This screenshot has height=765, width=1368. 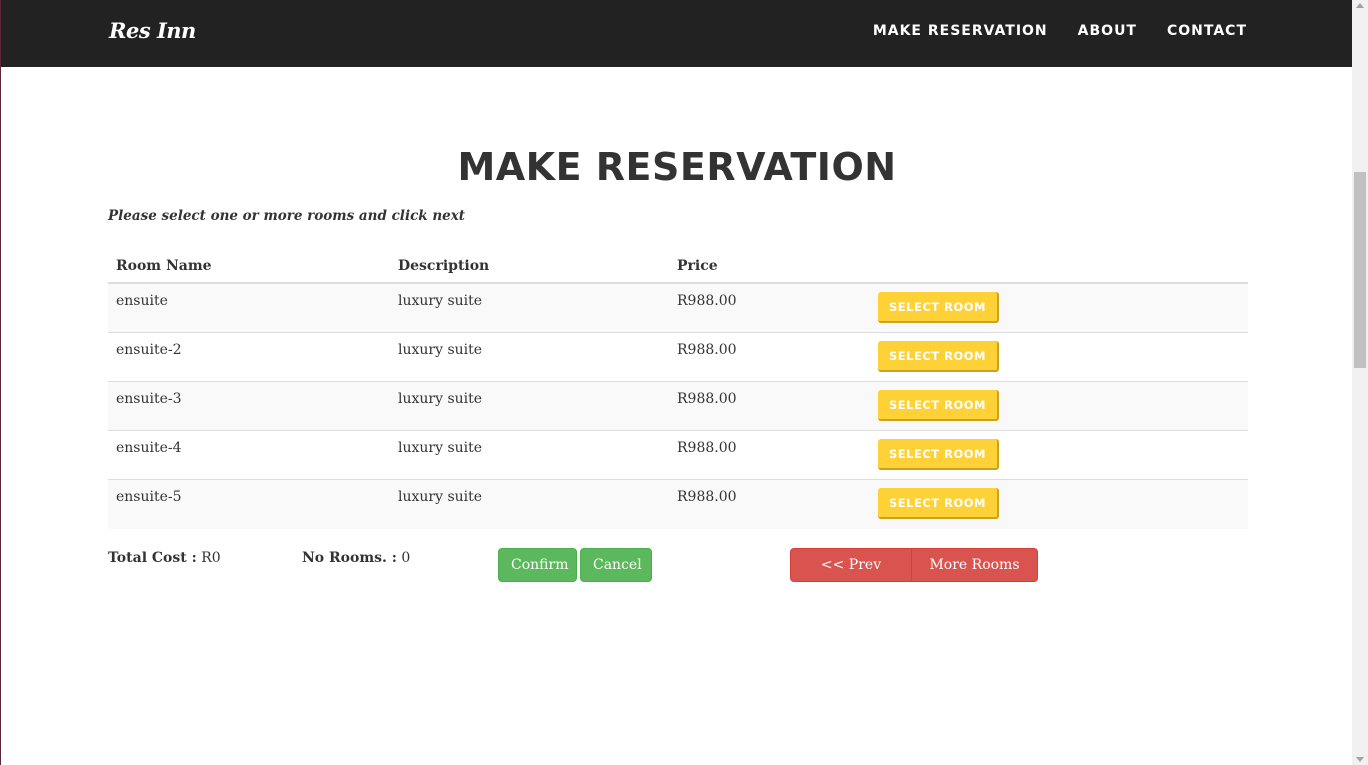 I want to click on table-row: ensuite luxury suite R988.00 SELECT ROOM, so click(x=678, y=307).